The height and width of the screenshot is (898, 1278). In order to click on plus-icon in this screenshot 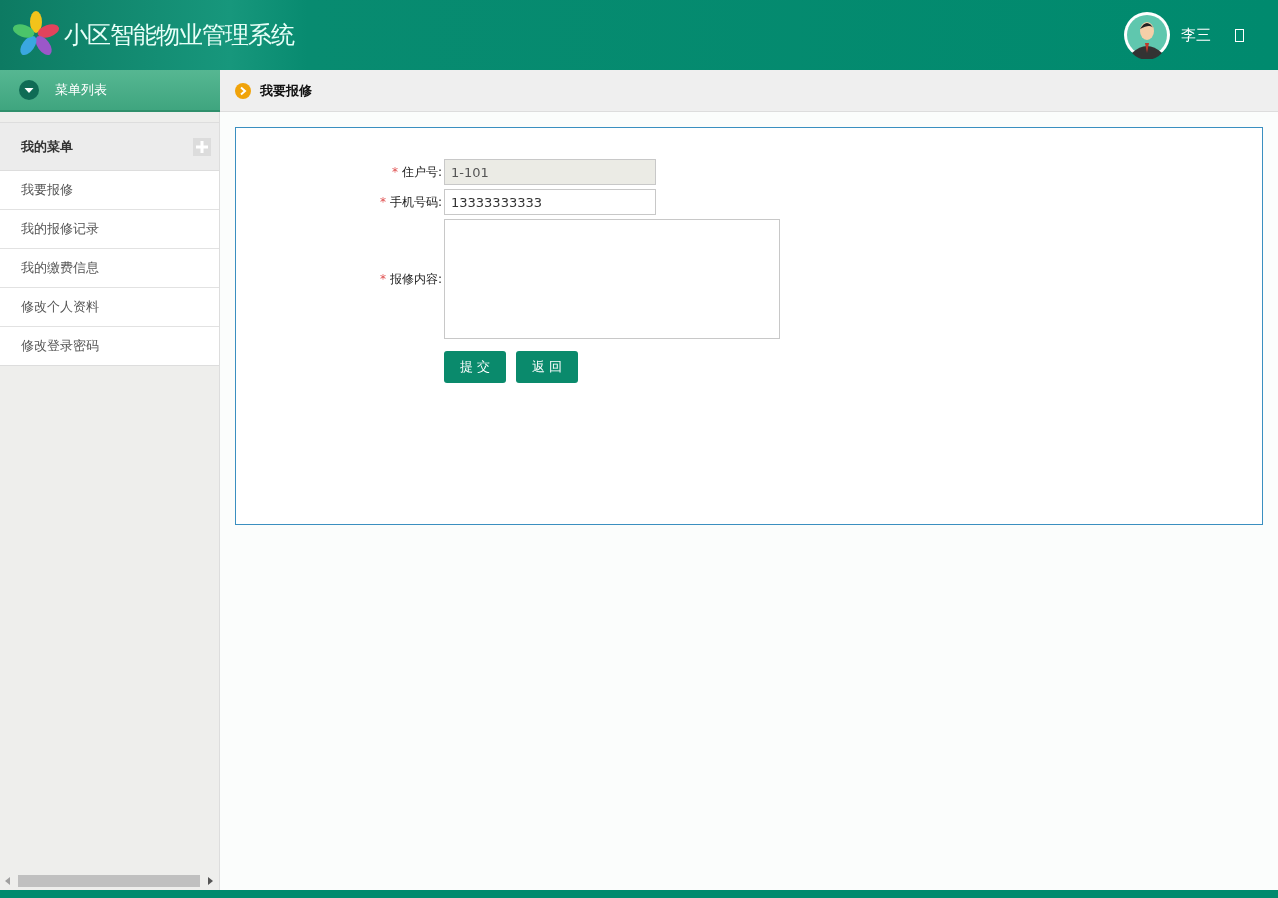, I will do `click(202, 146)`.